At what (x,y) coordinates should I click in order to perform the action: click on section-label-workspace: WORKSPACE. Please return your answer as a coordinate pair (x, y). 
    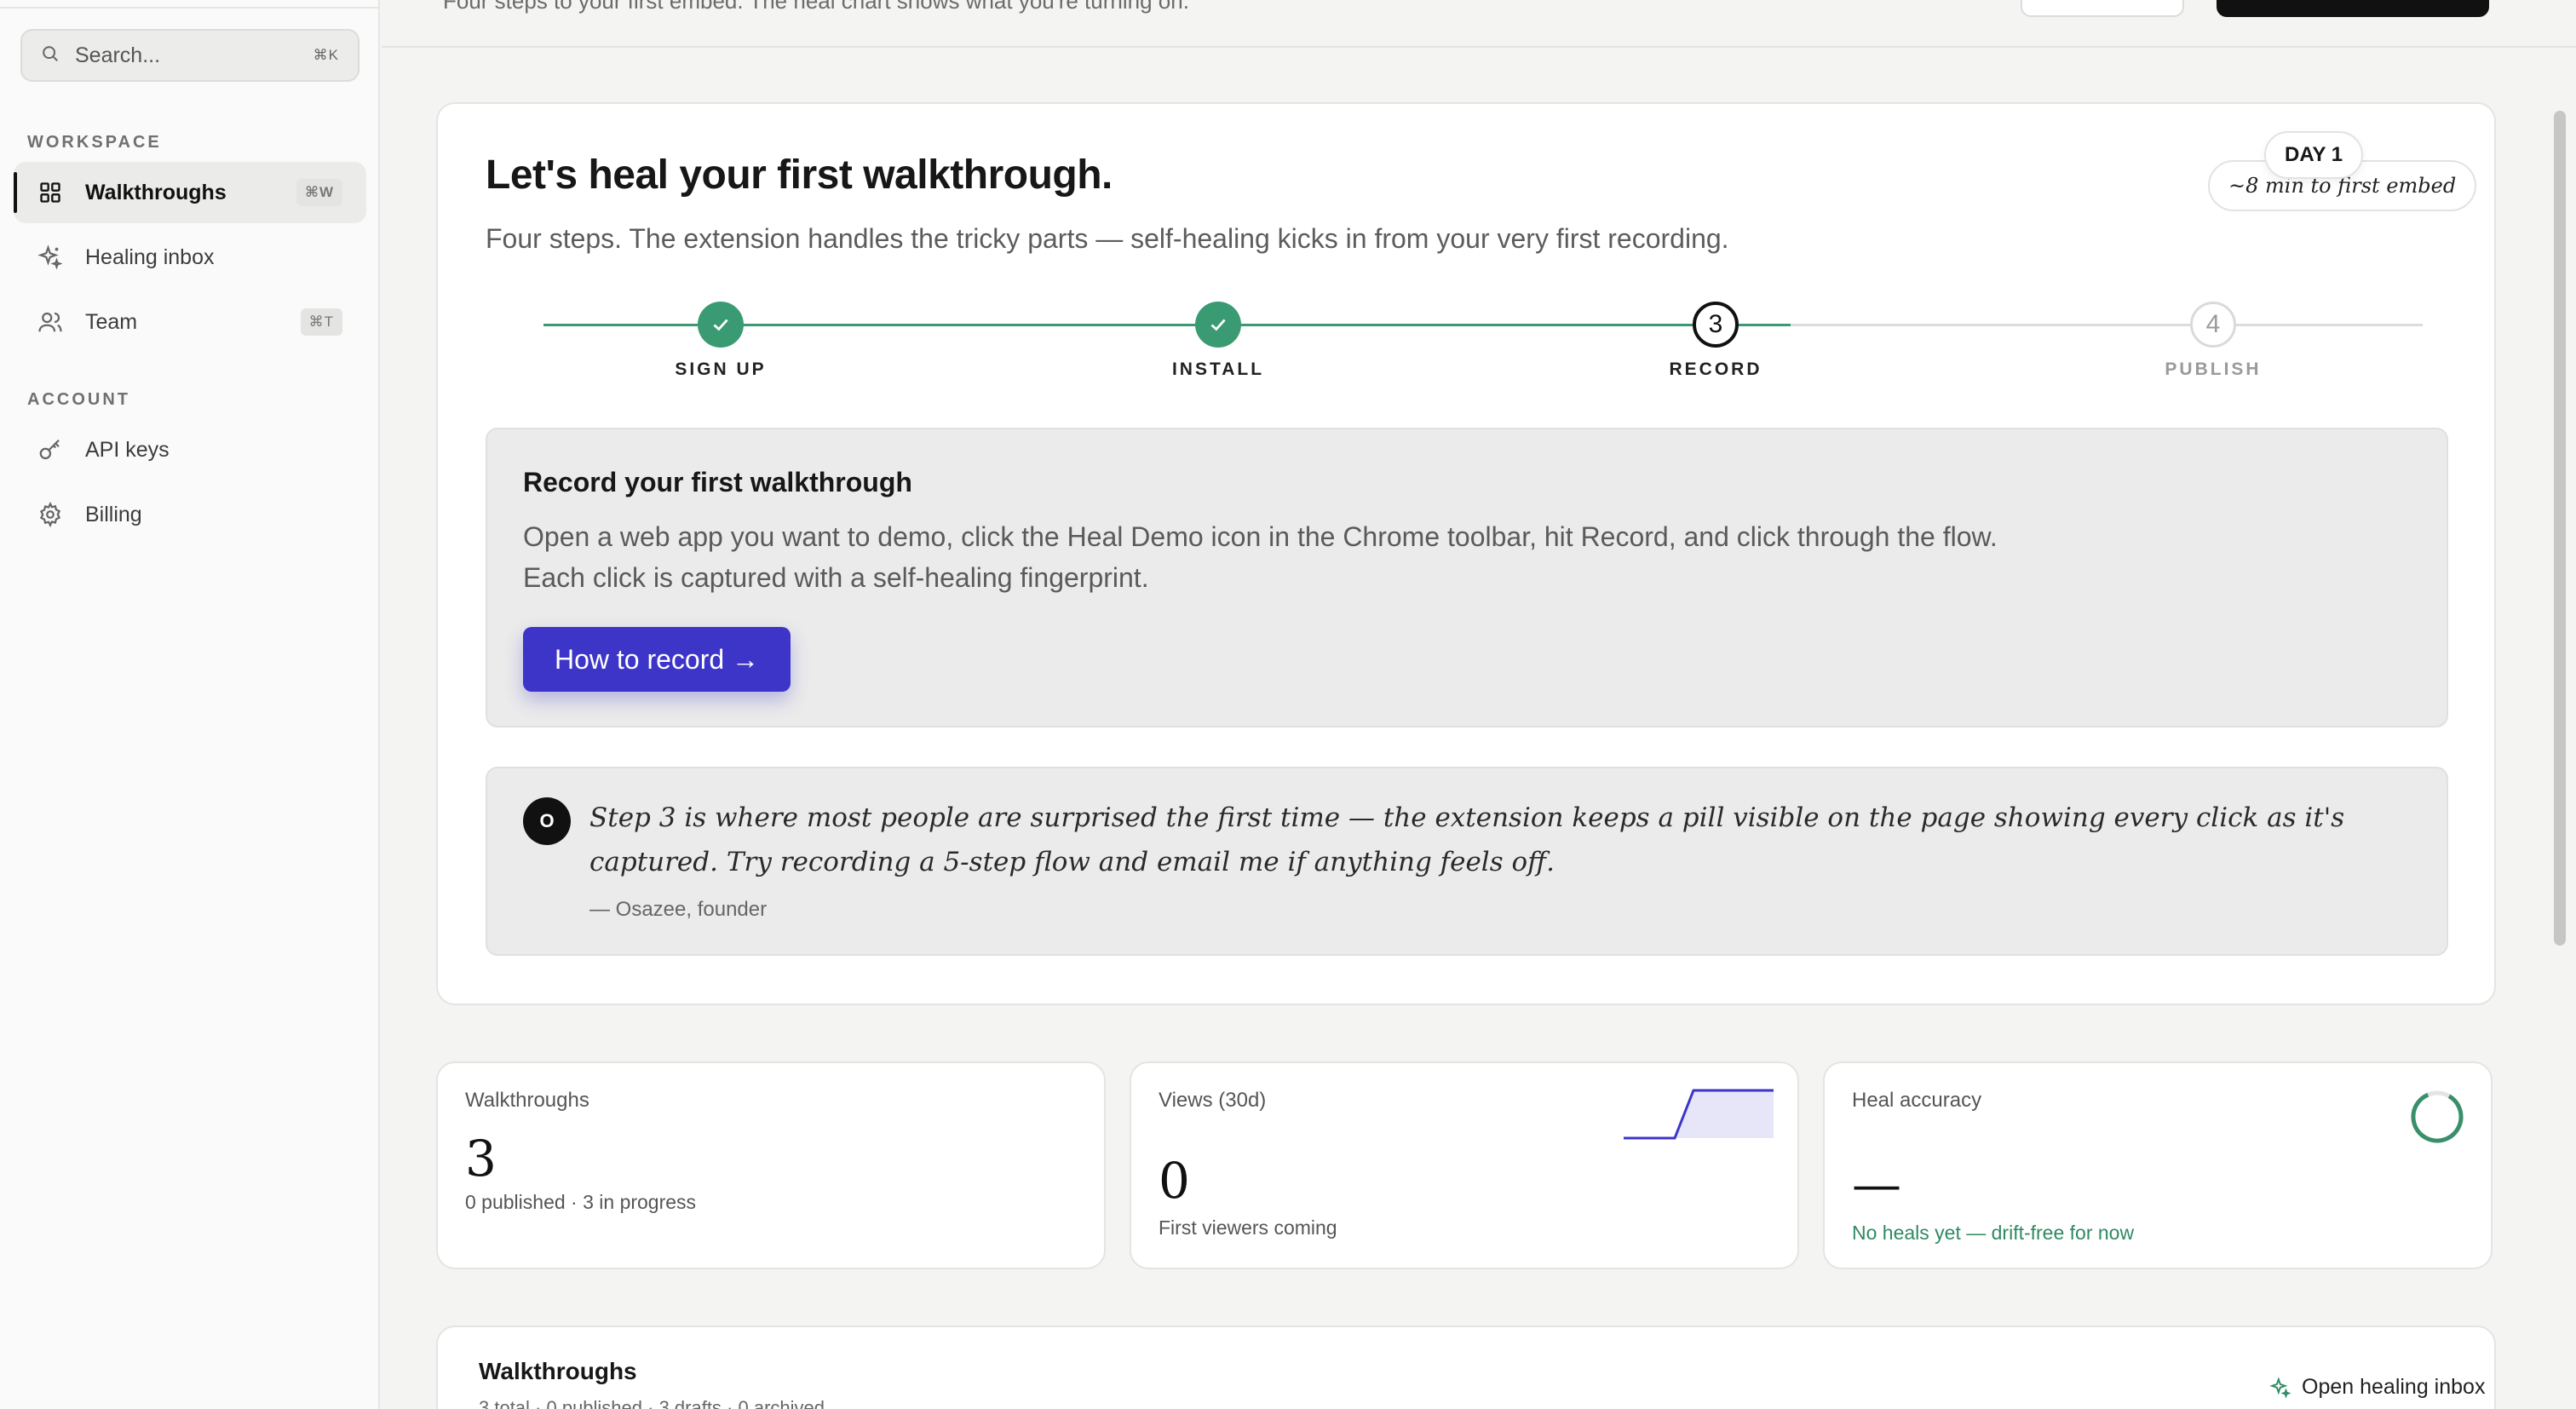
    Looking at the image, I should click on (94, 142).